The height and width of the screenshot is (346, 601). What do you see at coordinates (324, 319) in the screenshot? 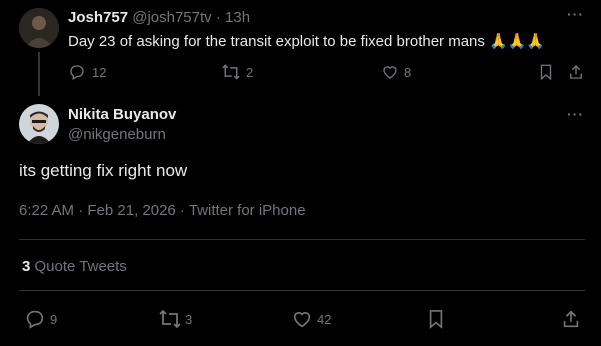
I see `like-count: 42` at bounding box center [324, 319].